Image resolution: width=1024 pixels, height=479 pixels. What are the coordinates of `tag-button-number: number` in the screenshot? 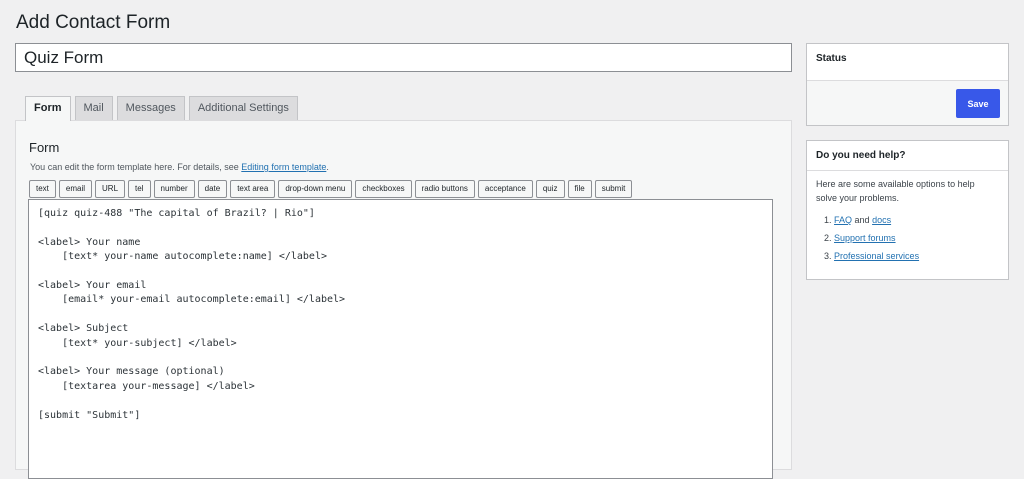 It's located at (174, 189).